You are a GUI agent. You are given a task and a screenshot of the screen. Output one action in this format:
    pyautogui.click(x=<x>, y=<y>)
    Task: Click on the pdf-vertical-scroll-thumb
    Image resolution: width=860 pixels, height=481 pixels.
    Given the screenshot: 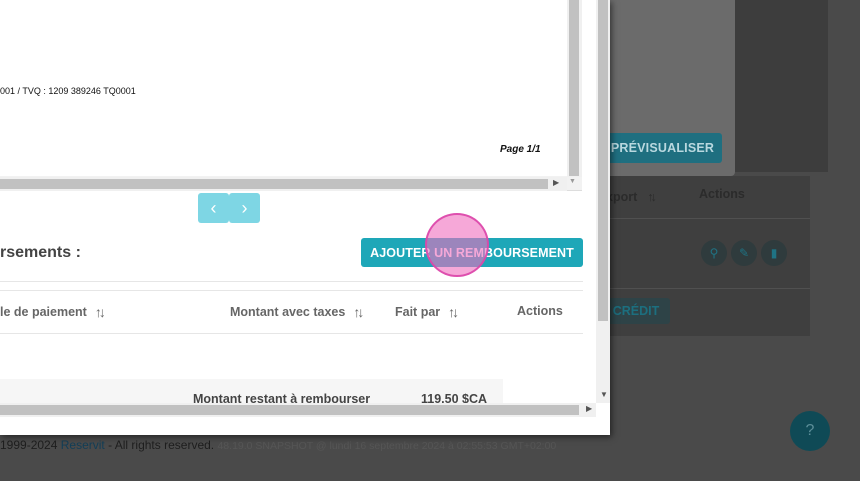 What is the action you would take?
    pyautogui.click(x=574, y=88)
    